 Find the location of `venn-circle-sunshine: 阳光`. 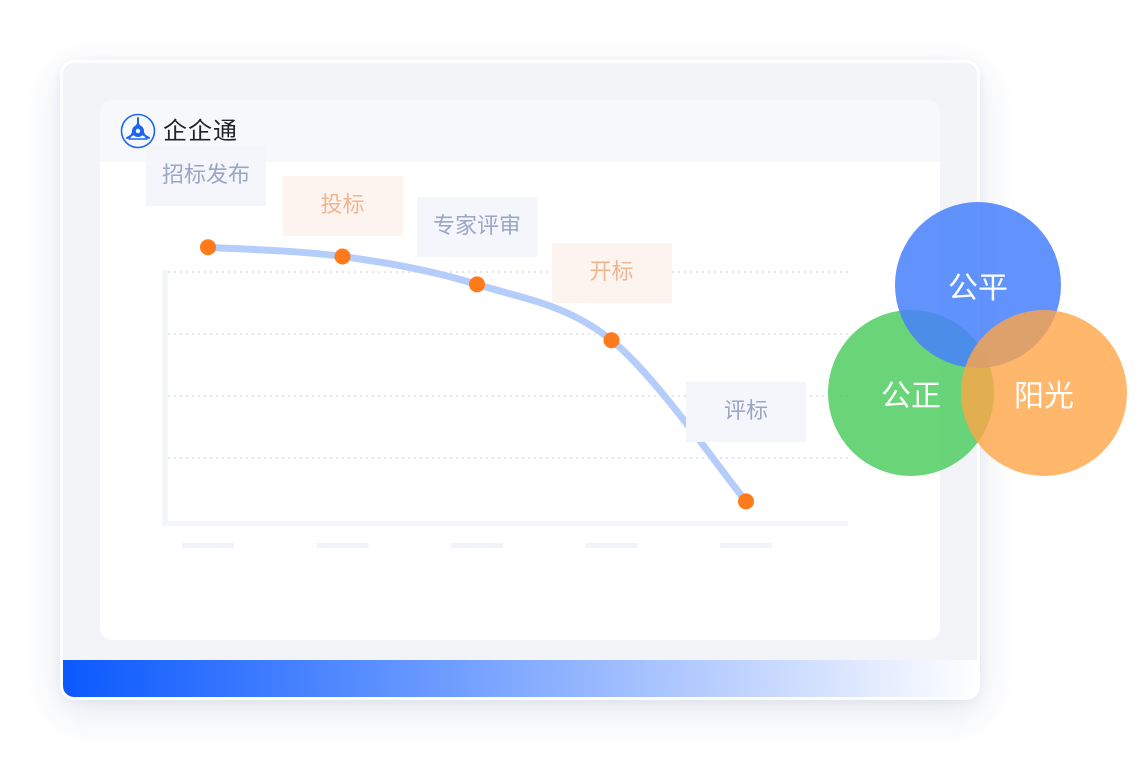

venn-circle-sunshine: 阳光 is located at coordinates (1044, 393).